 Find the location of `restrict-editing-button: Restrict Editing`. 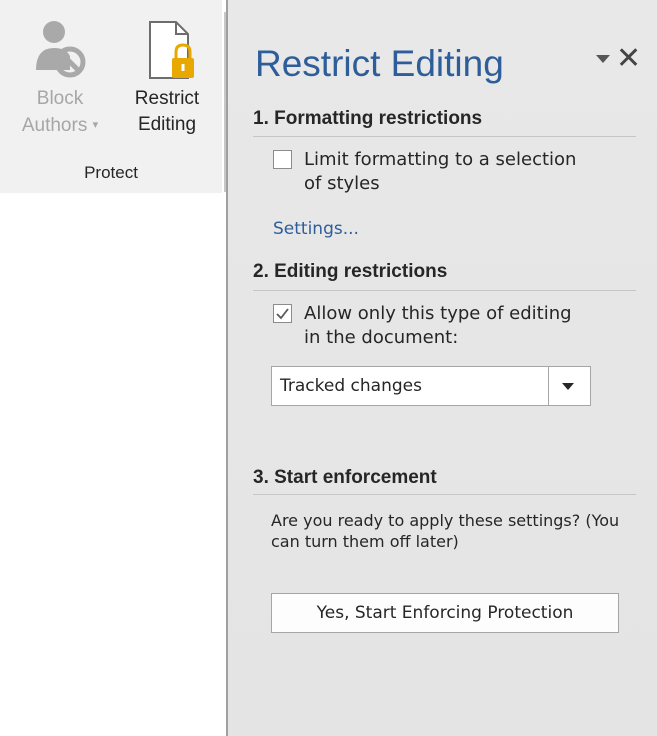

restrict-editing-button: Restrict Editing is located at coordinates (167, 76).